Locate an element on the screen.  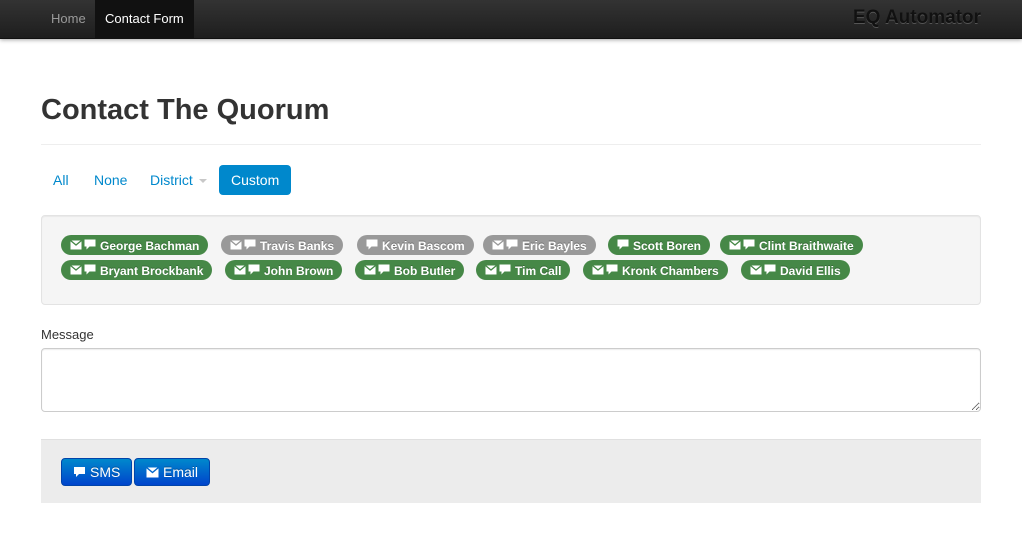
filter-none: None is located at coordinates (110, 180).